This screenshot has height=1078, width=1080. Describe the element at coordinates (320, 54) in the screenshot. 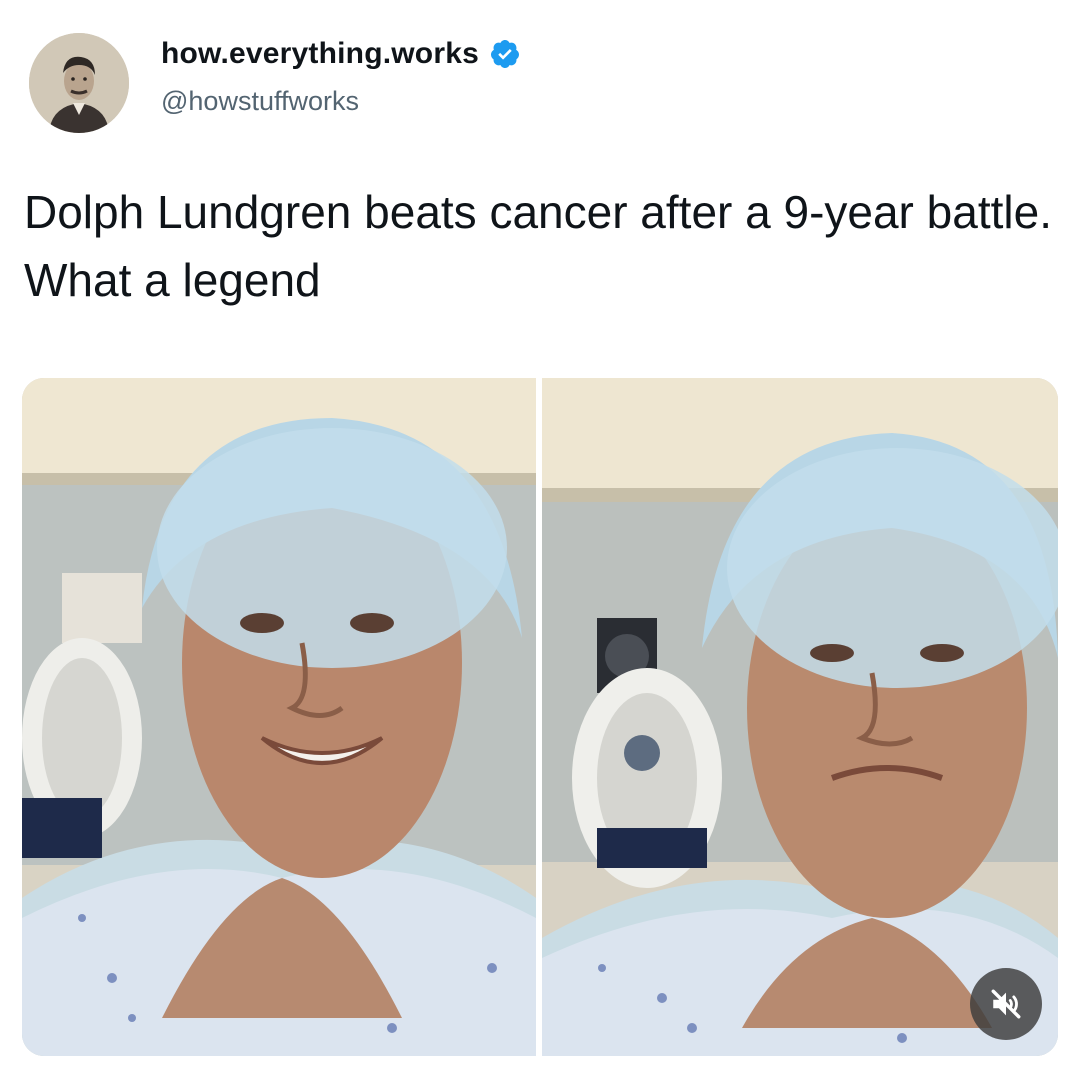

I see `author-display-name: how.everything.works` at that location.